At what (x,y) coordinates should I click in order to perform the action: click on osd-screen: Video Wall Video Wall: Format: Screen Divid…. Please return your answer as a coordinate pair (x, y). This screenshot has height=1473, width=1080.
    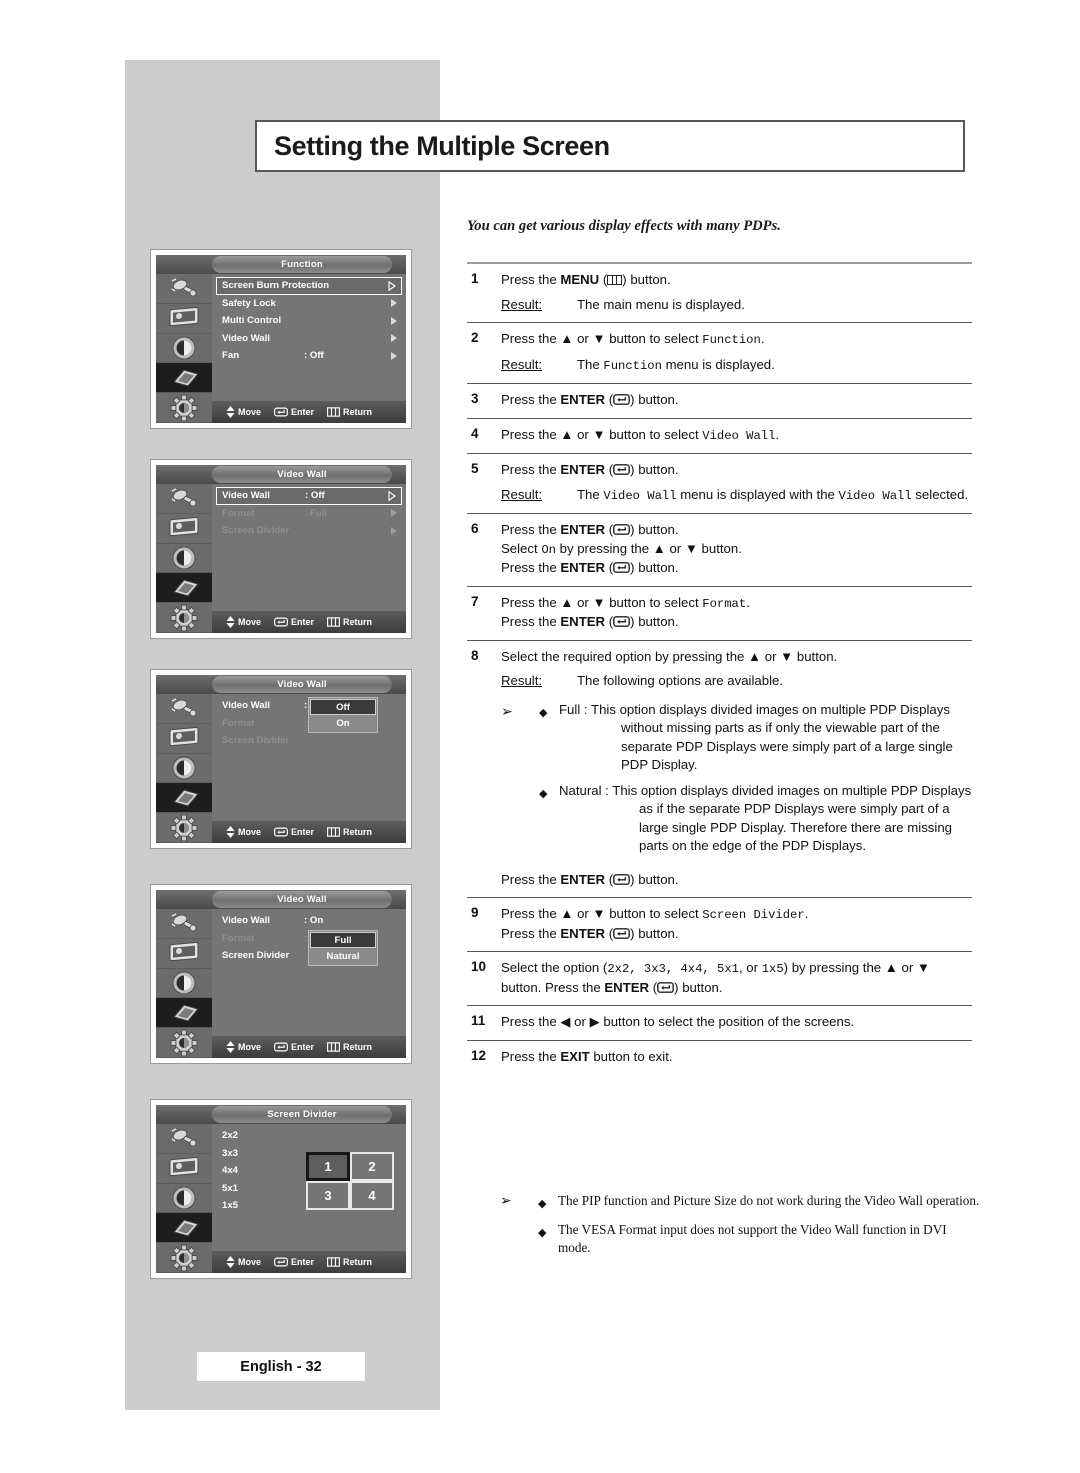
    Looking at the image, I should click on (281, 759).